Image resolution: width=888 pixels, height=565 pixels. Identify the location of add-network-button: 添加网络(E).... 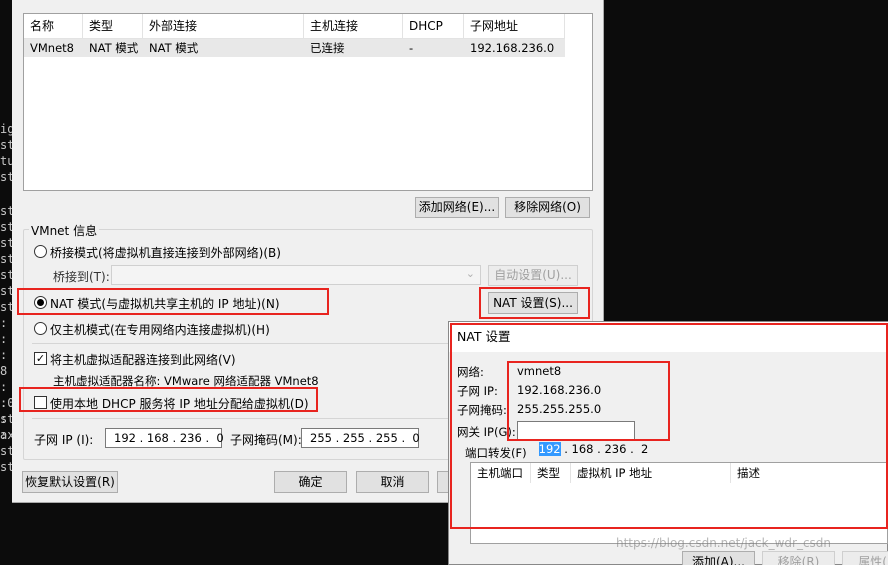
(457, 207).